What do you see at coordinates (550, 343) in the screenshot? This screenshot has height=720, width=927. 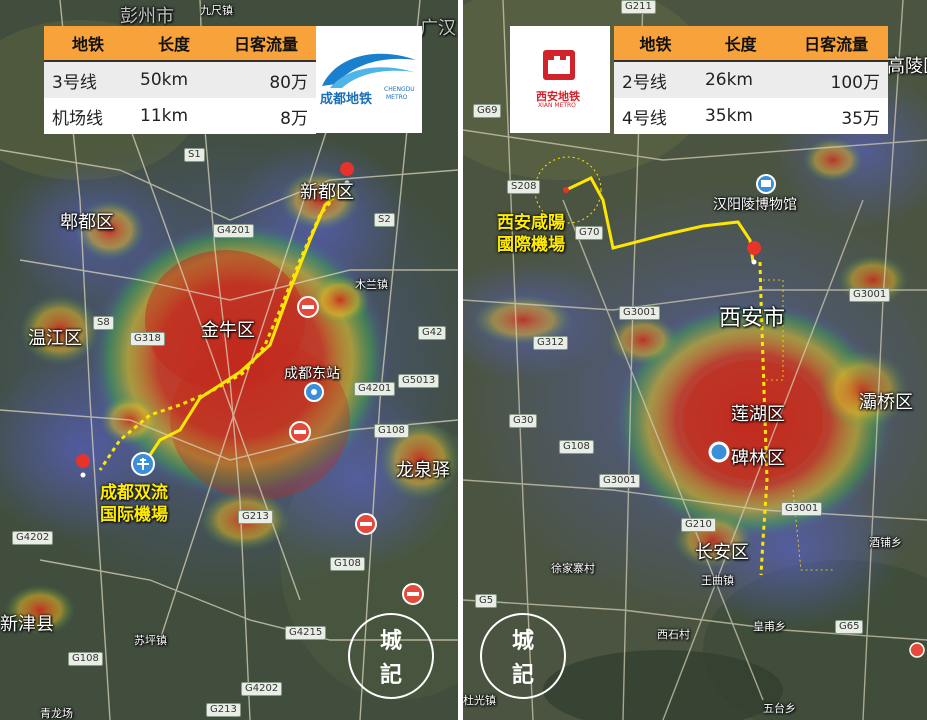 I see `road-shield: G312` at bounding box center [550, 343].